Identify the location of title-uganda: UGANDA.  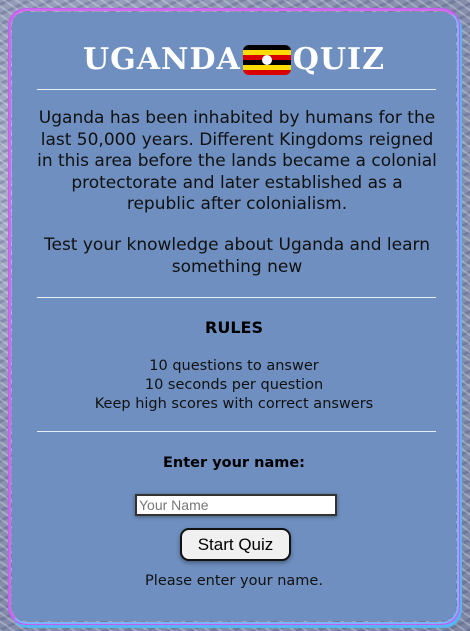
(161, 59).